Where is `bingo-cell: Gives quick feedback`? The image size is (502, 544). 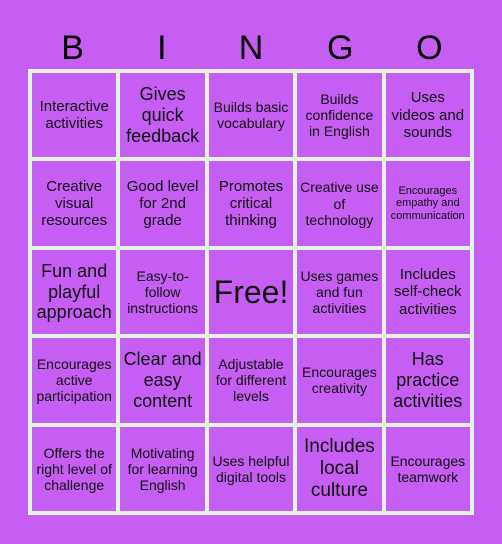 bingo-cell: Gives quick feedback is located at coordinates (162, 115).